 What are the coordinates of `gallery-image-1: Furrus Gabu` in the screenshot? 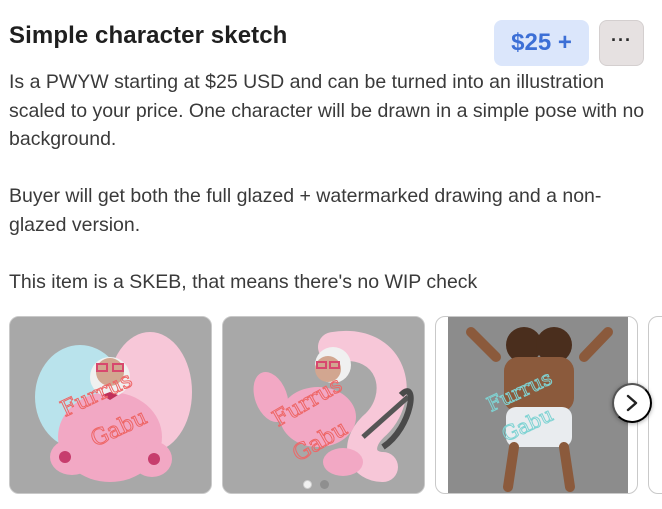 It's located at (110, 405).